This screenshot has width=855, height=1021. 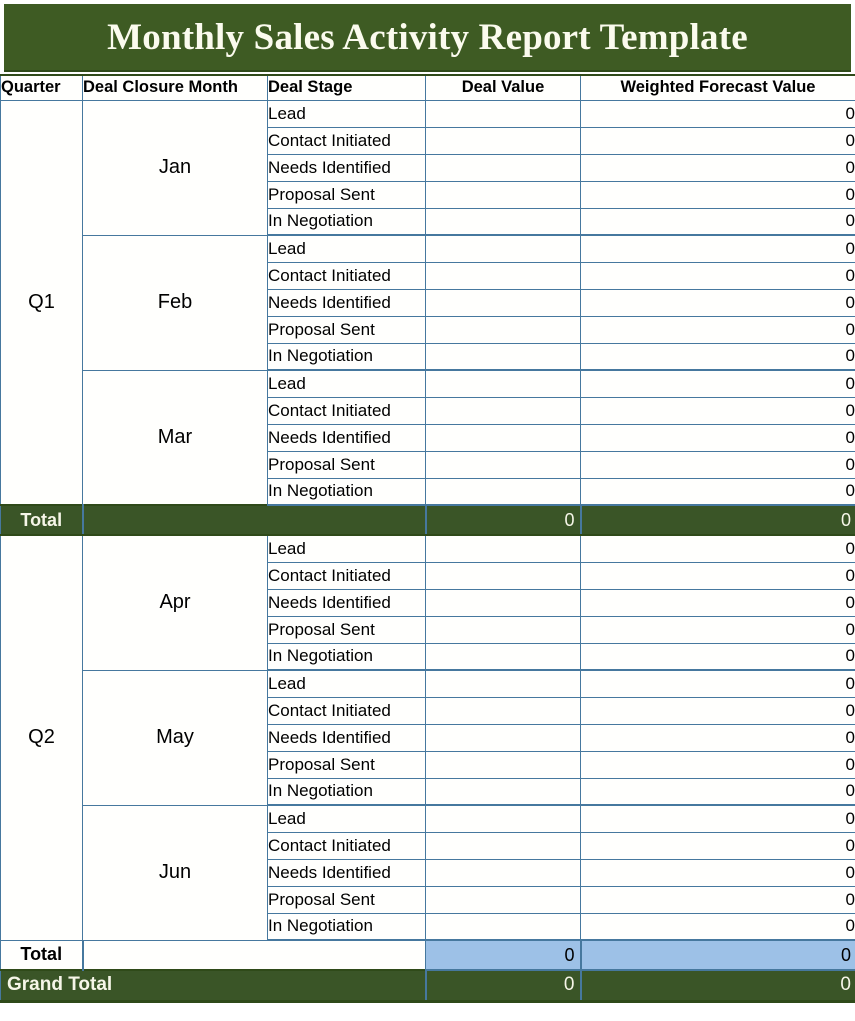 I want to click on table-row: May Lead 0, so click(x=428, y=737).